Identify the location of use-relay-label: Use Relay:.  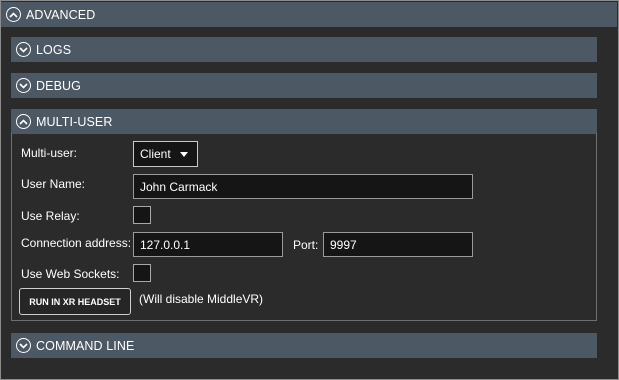
(50, 216).